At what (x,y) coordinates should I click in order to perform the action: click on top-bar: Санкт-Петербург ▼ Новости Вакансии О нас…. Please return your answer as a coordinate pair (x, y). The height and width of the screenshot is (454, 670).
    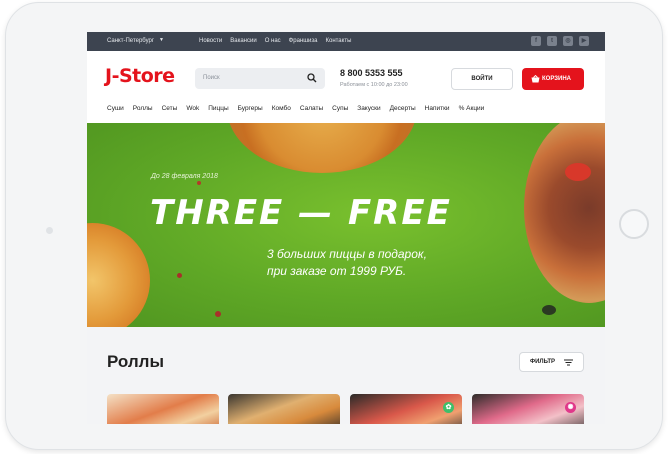
    Looking at the image, I should click on (346, 41).